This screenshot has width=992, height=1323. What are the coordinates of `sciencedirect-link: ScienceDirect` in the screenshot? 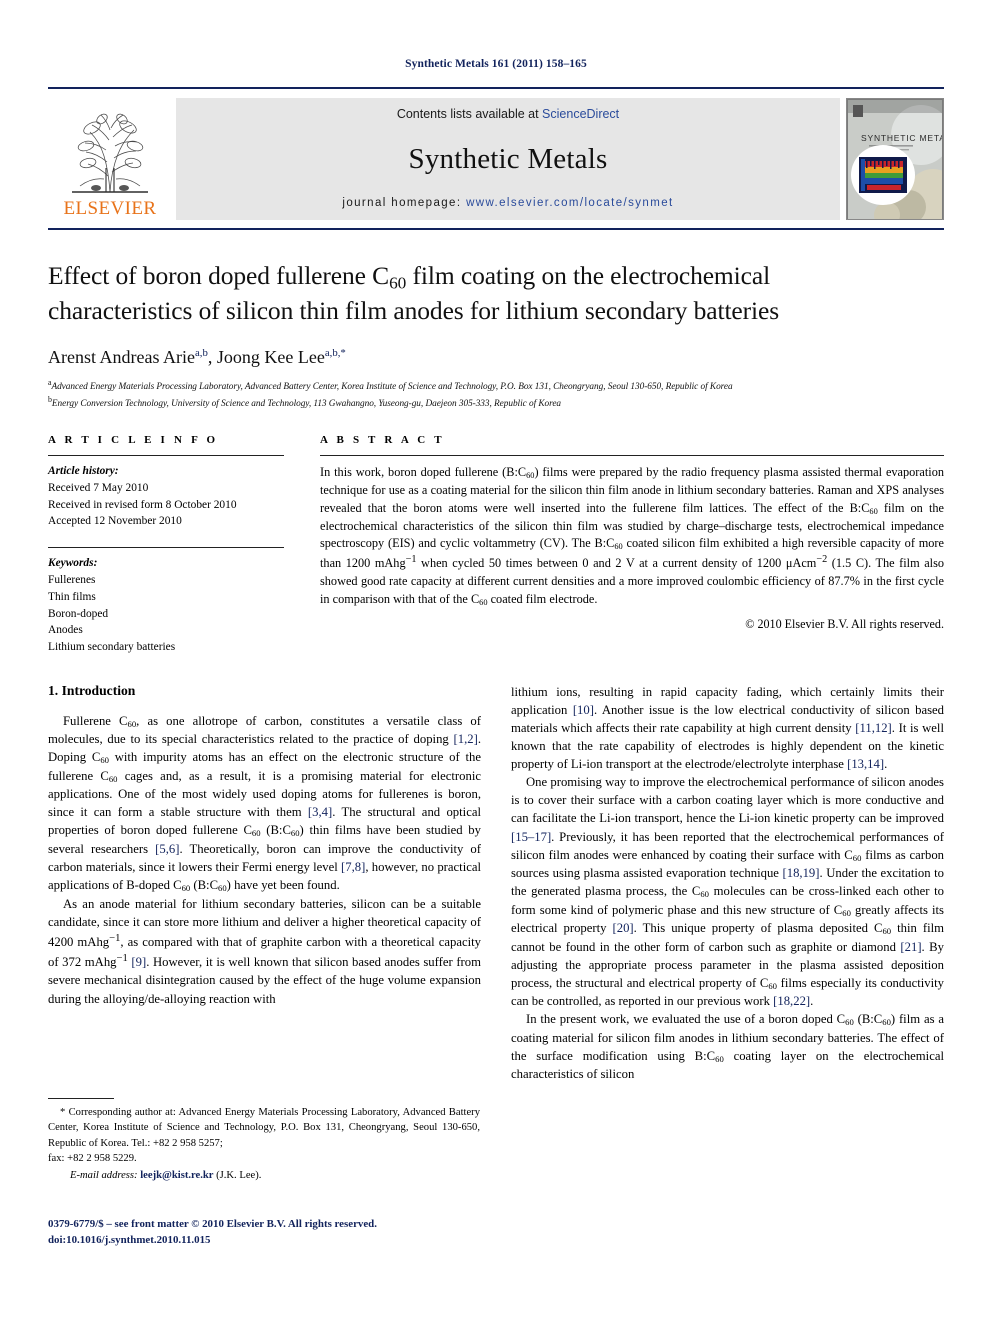 It's located at (580, 114).